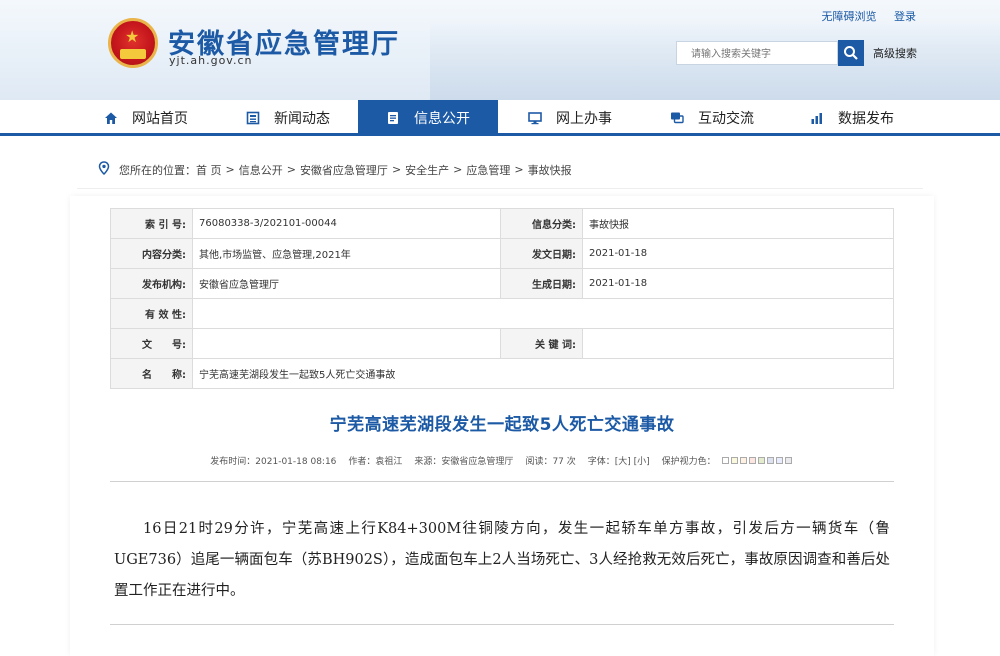 Image resolution: width=1000 pixels, height=656 pixels. I want to click on meta-row: 发布机构: 安徽省应急管理厅 生成日期: 2021-01-18, so click(502, 283).